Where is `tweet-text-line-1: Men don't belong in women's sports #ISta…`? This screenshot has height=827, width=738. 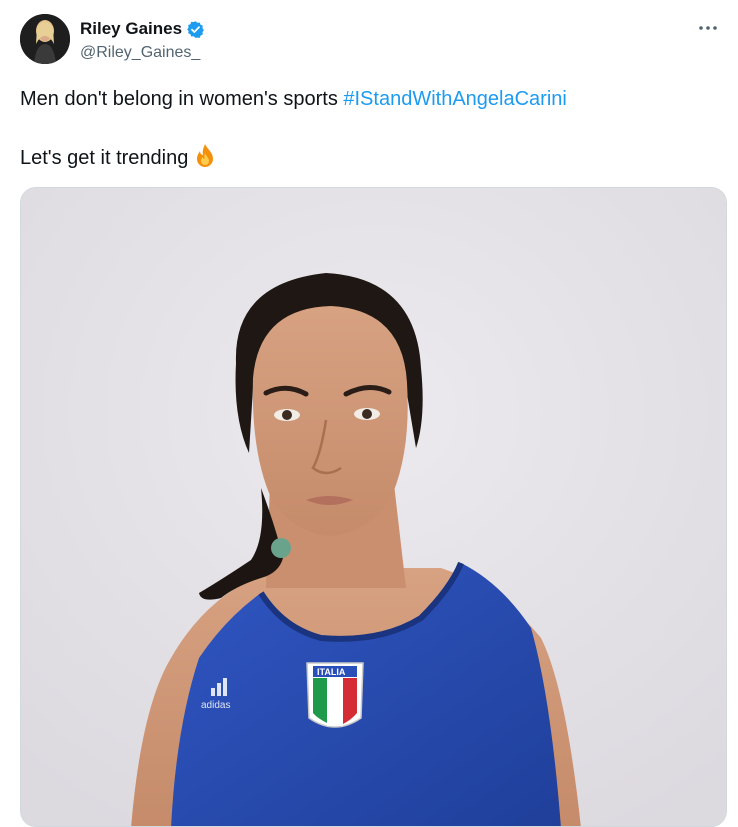 tweet-text-line-1: Men don't belong in women's sports #ISta… is located at coordinates (293, 99).